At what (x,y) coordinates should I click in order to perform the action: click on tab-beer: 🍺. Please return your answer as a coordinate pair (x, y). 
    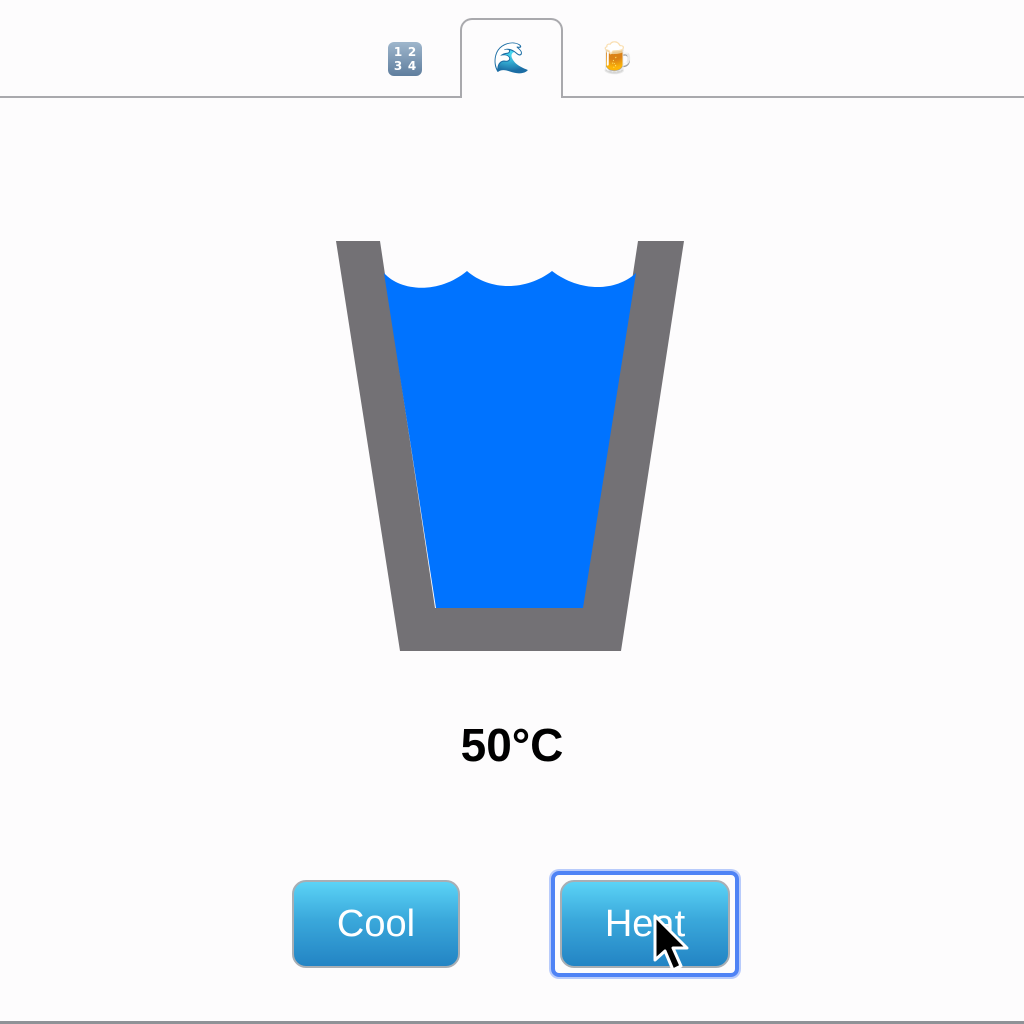
    Looking at the image, I should click on (616, 59).